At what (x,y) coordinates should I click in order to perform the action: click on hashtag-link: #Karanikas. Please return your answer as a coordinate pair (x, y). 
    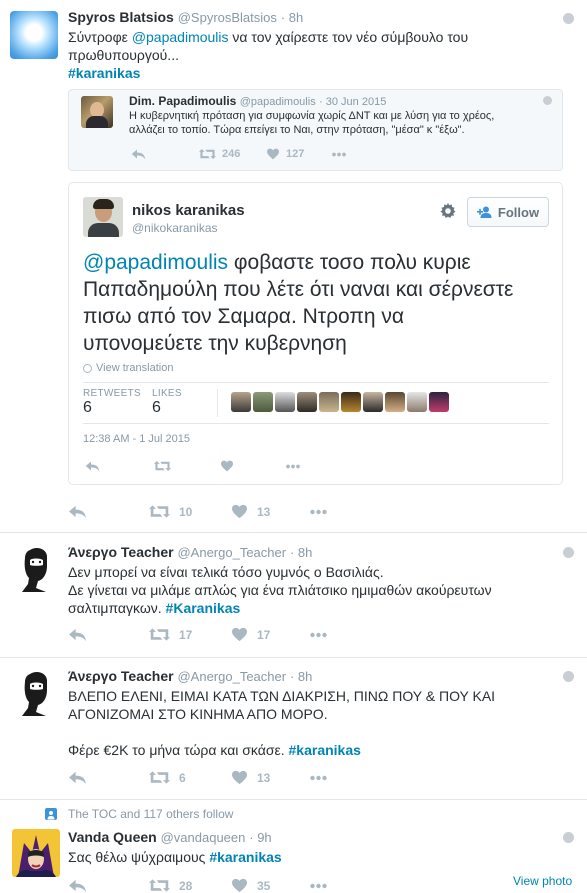
    Looking at the image, I should click on (203, 608).